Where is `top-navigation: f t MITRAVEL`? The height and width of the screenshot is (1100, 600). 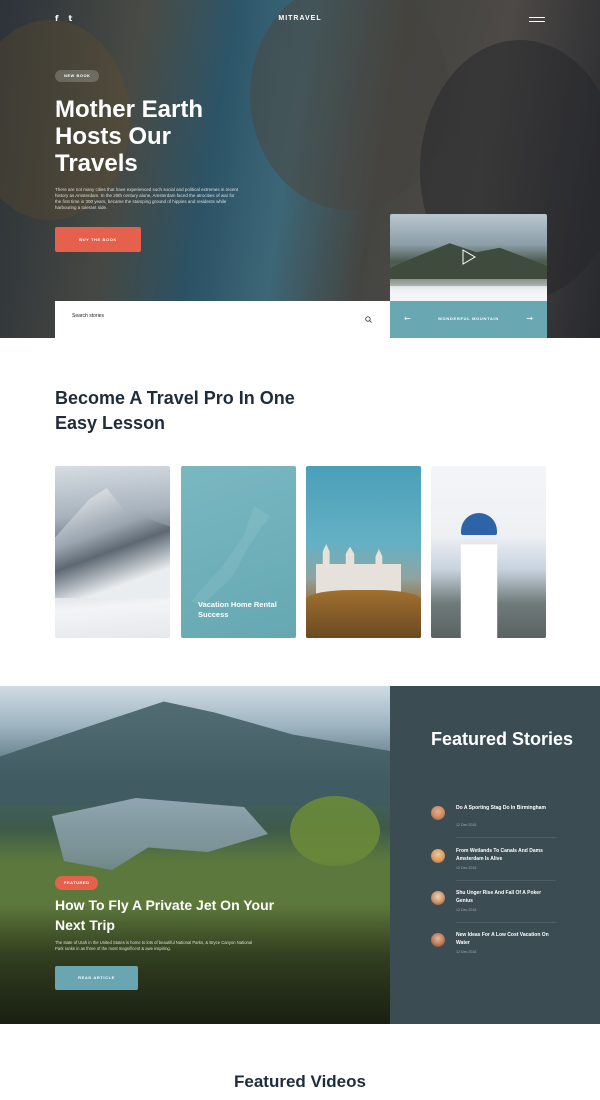 top-navigation: f t MITRAVEL is located at coordinates (300, 21).